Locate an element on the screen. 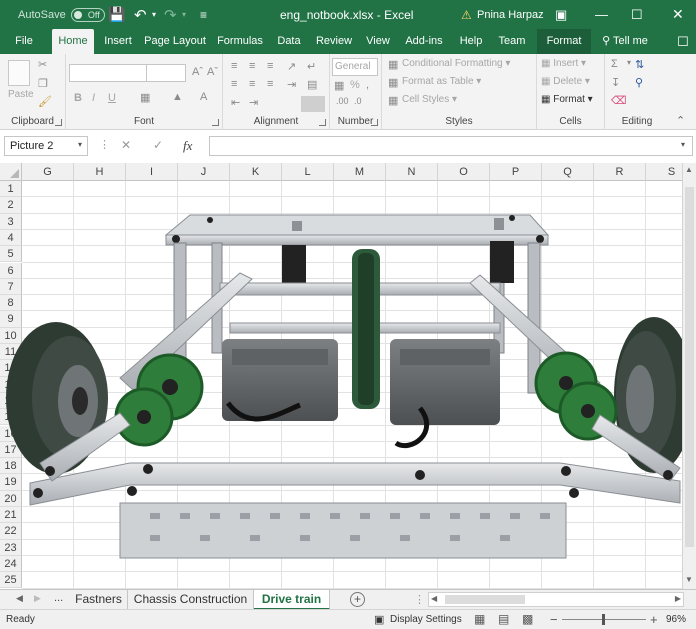  delete-cells-button: ▦ Delete ▾ is located at coordinates (565, 81).